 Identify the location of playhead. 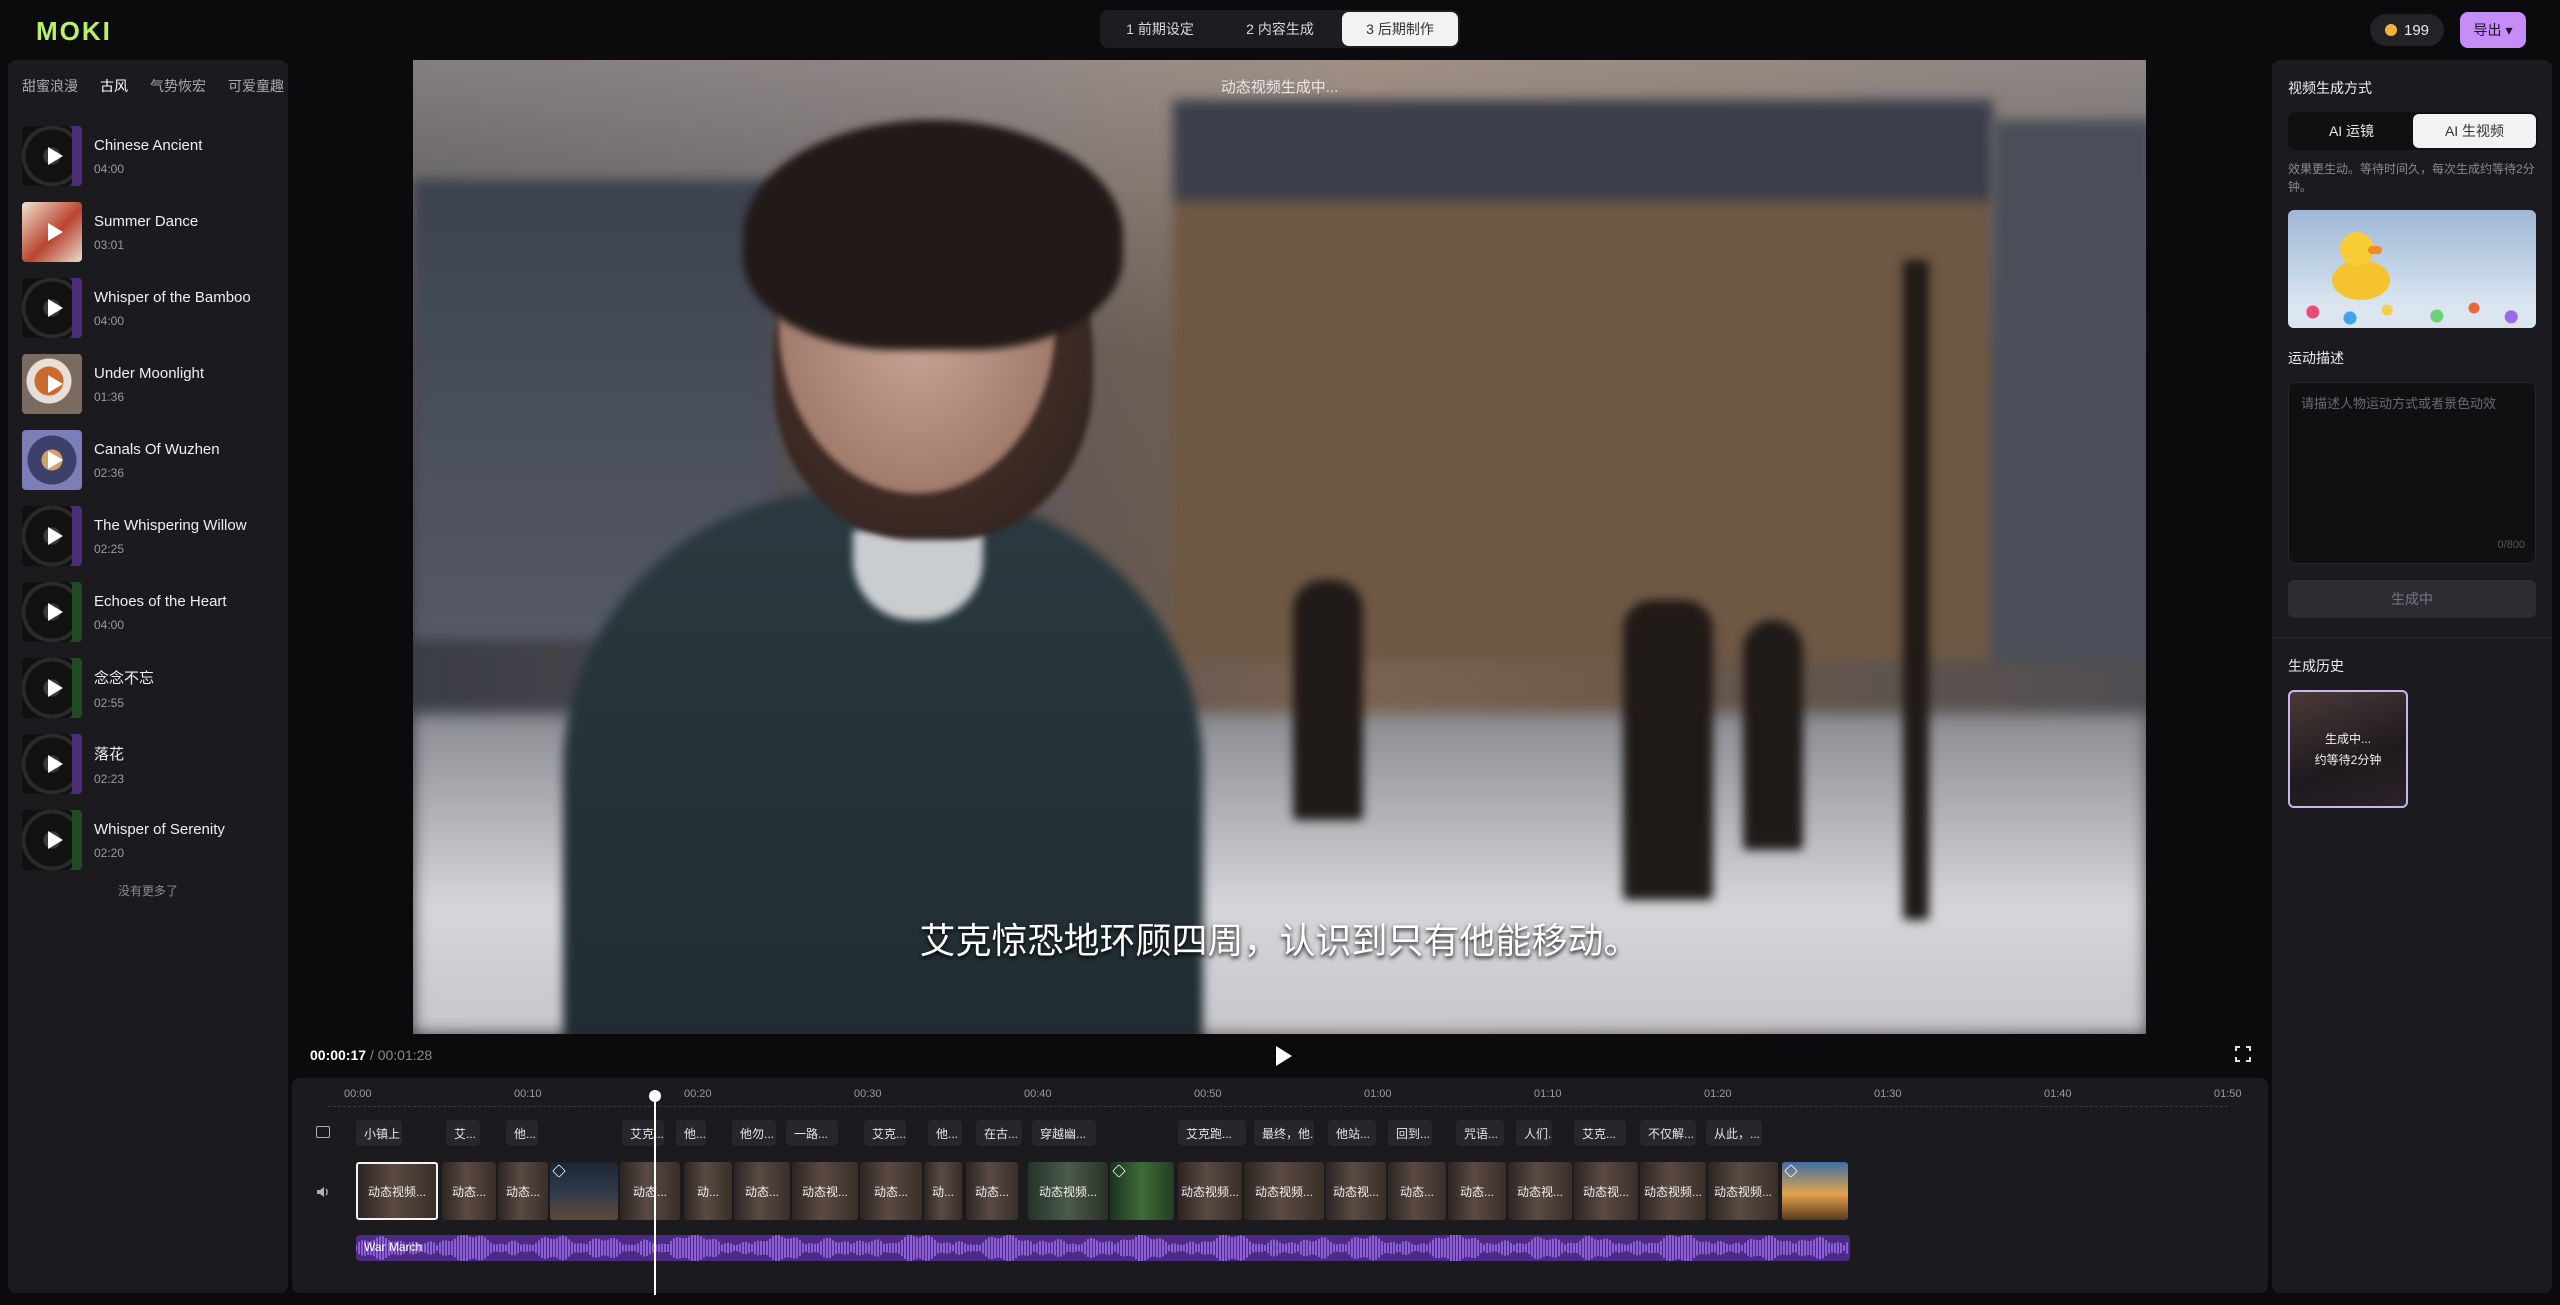
(655, 1192).